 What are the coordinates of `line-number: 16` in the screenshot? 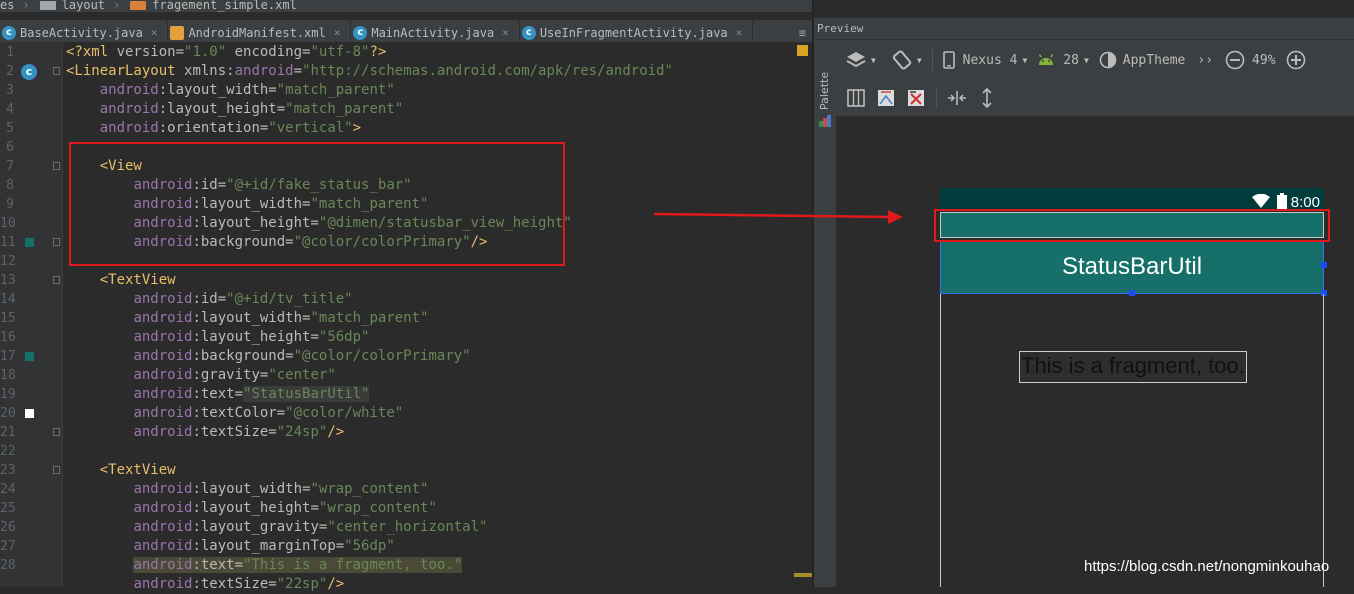 It's located at (8, 337).